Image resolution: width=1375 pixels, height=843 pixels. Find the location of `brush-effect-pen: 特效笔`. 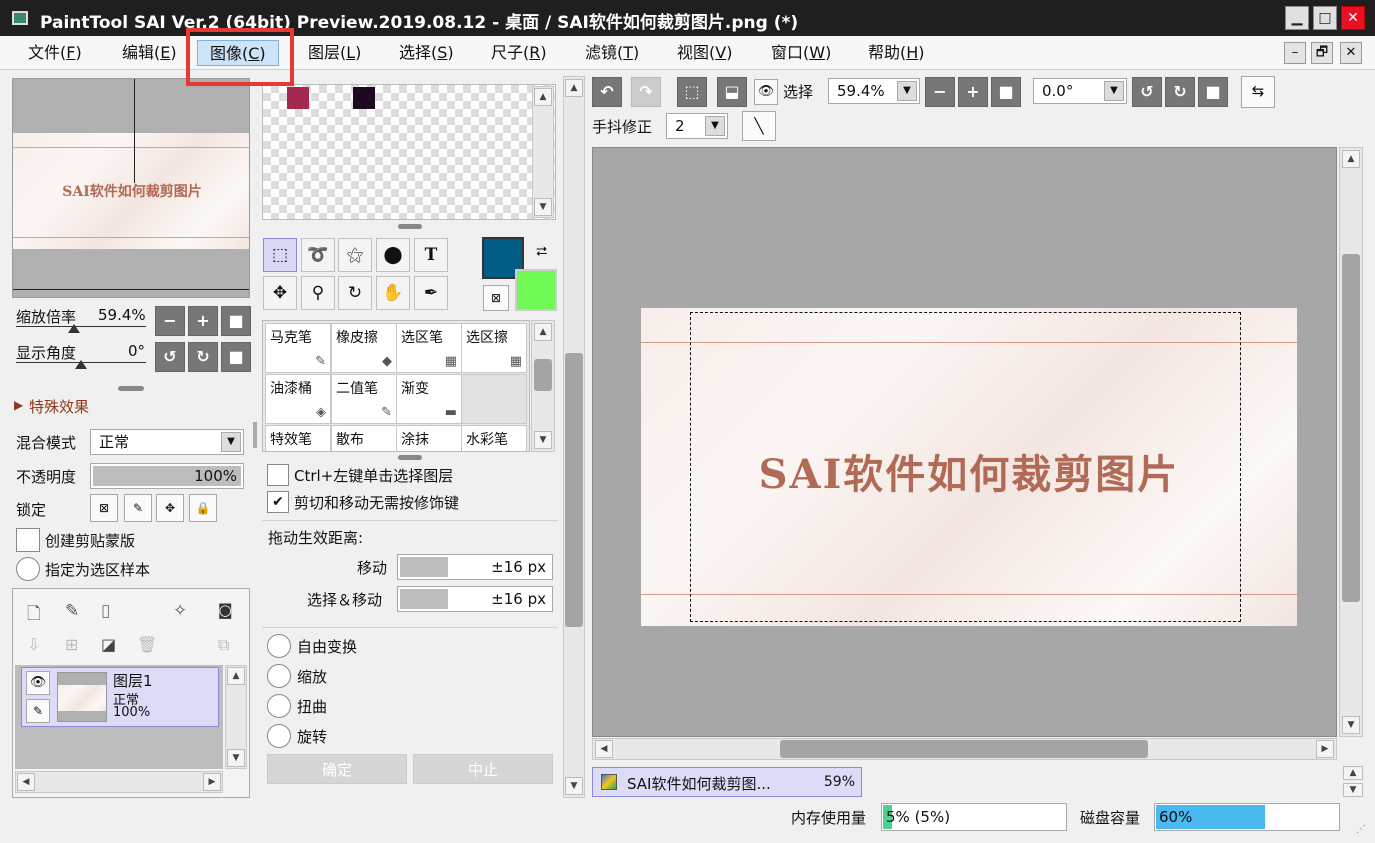

brush-effect-pen: 特效笔 is located at coordinates (298, 438).